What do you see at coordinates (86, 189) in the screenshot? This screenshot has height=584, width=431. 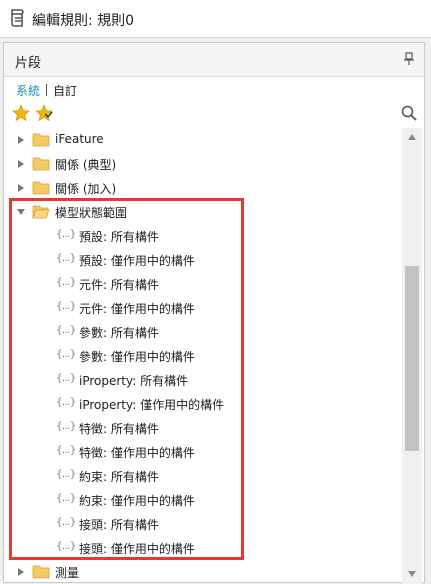 I see `tree-folder-label: 關係 (加入)` at bounding box center [86, 189].